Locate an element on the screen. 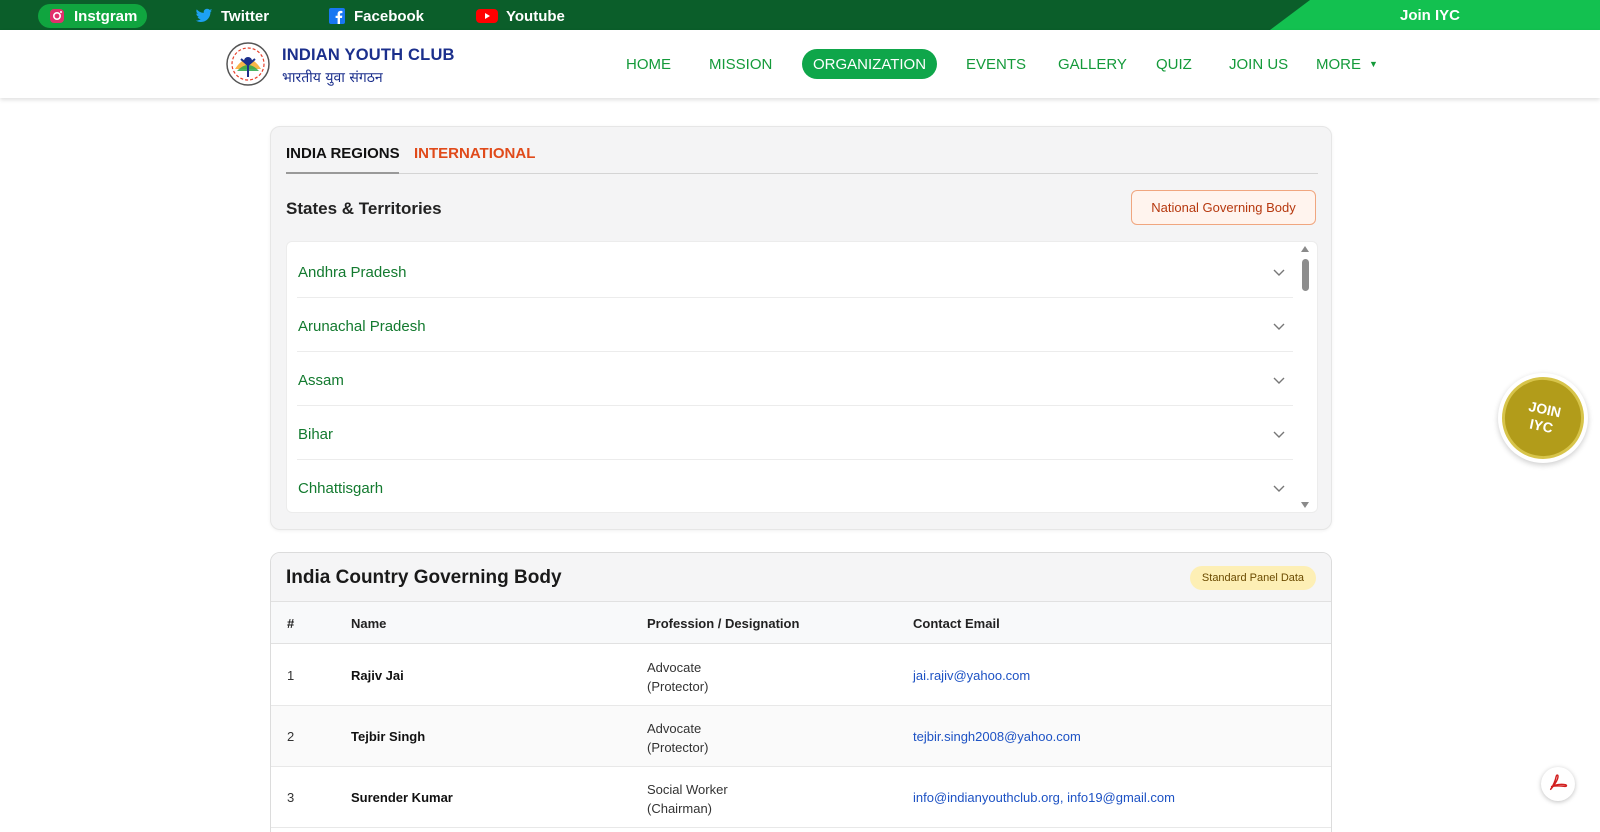 This screenshot has width=1600, height=832. state-item-arunachal-pradesh: Arunachal Pradesh is located at coordinates (795, 325).